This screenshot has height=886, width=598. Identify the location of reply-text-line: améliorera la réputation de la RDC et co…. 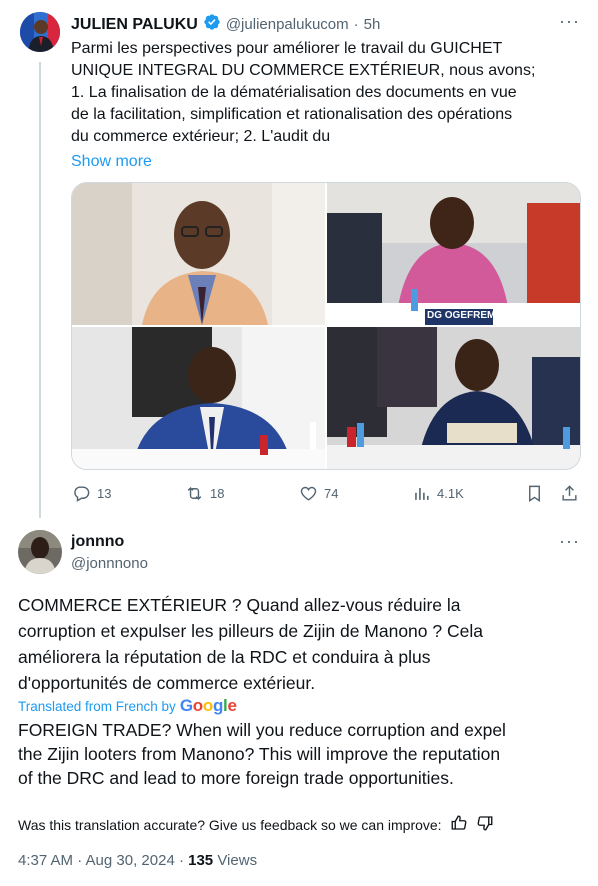
(224, 657).